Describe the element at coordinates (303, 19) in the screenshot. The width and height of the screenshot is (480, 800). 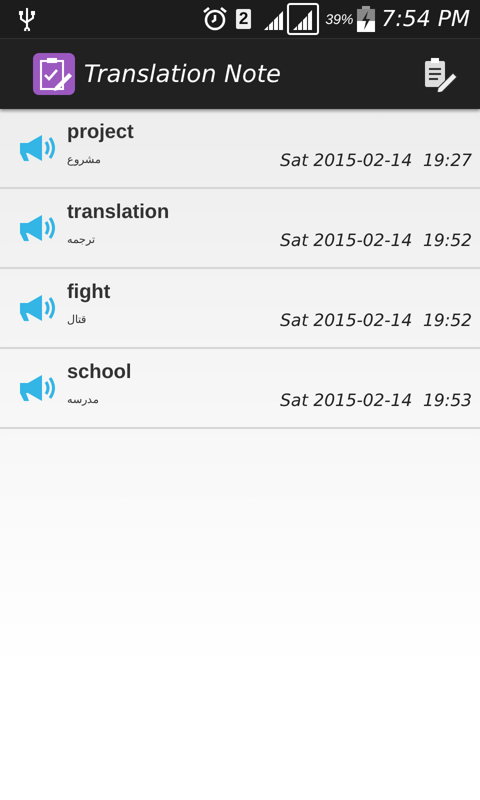
I see `signal-icon` at that location.